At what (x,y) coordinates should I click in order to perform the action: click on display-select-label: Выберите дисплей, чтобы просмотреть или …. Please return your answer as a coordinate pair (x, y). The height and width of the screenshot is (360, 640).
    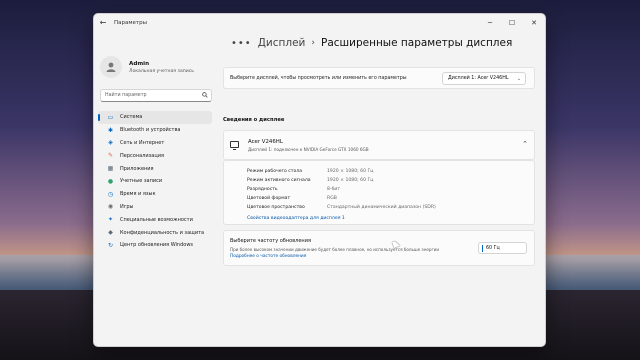
    Looking at the image, I should click on (318, 78).